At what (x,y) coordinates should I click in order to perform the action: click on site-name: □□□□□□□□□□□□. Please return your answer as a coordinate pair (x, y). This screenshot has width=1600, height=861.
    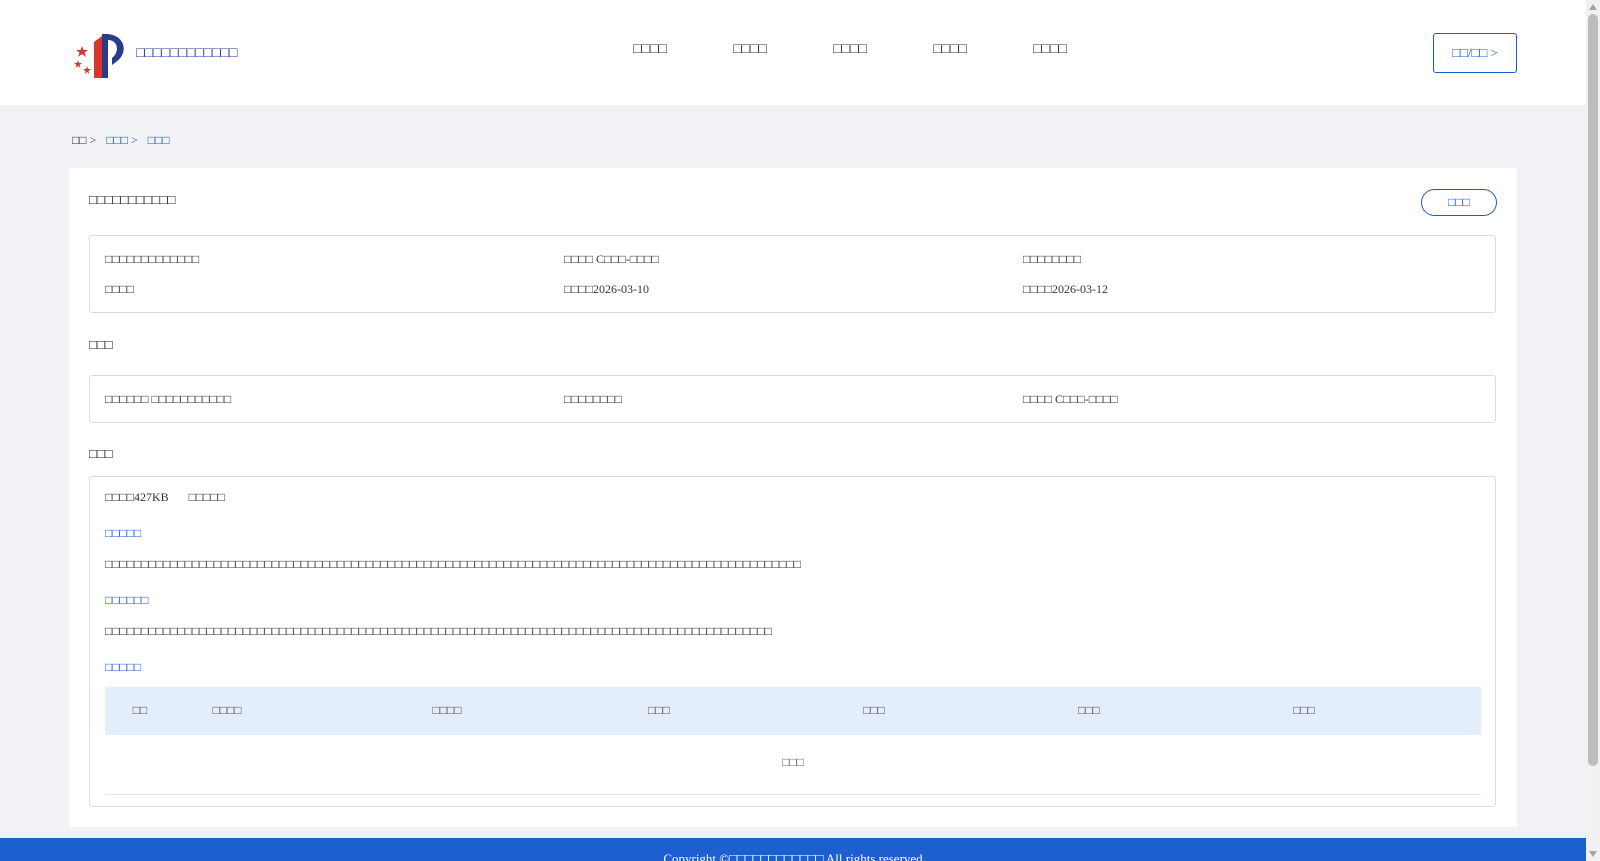
    Looking at the image, I should click on (186, 54).